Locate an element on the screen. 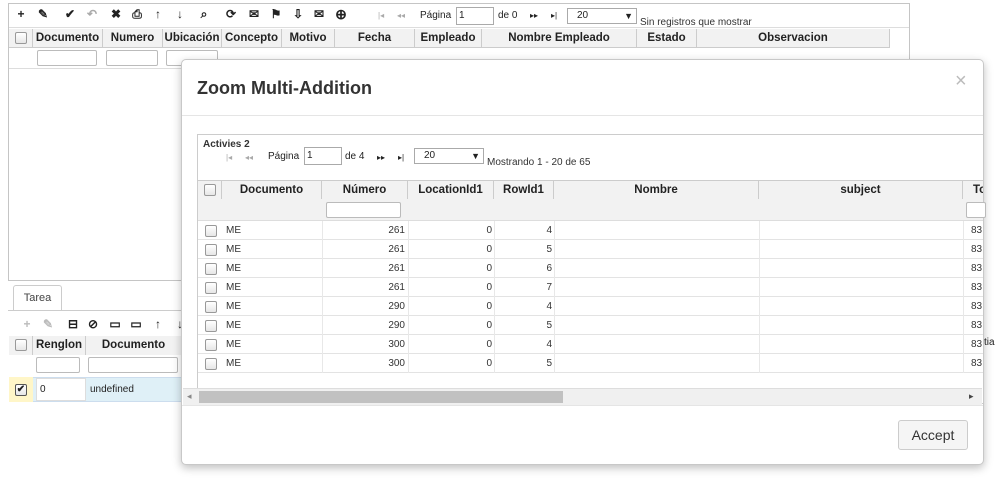 The height and width of the screenshot is (482, 997). dialog-col-rowid1: RowId1 is located at coordinates (524, 190).